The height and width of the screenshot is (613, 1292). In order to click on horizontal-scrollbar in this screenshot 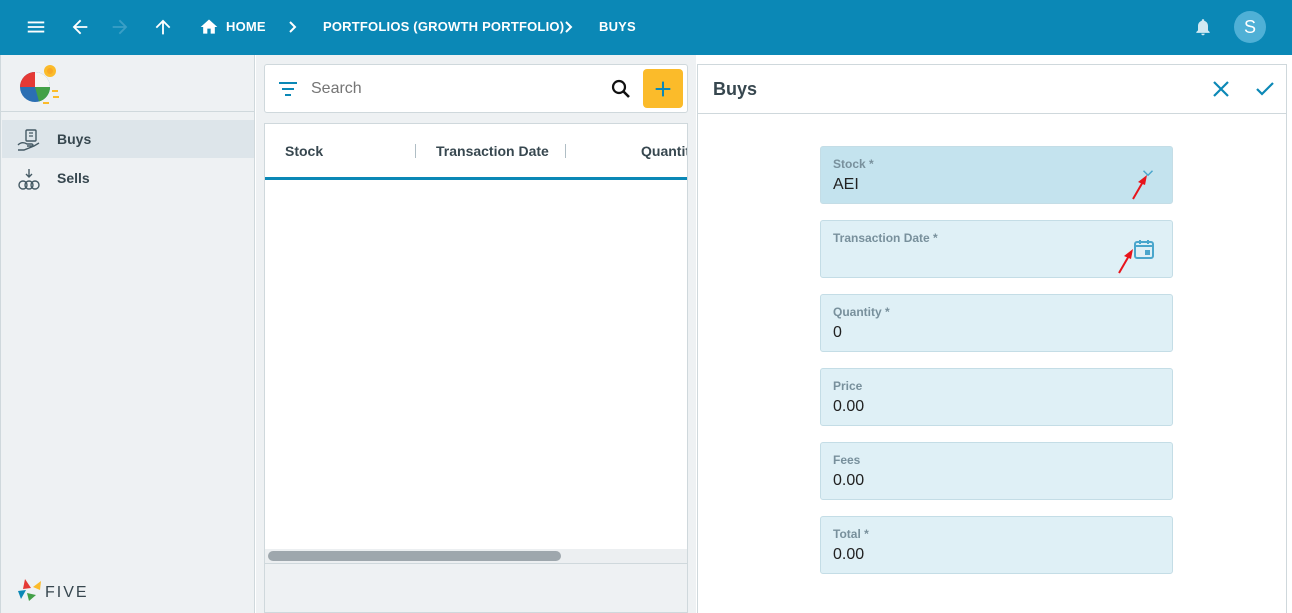, I will do `click(476, 556)`.